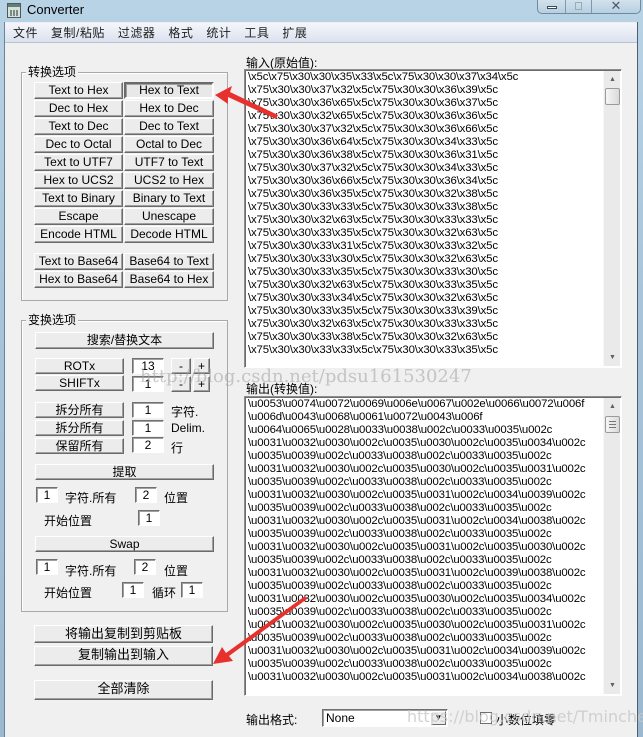  Describe the element at coordinates (148, 366) in the screenshot. I see `rot-value-input: 13` at that location.